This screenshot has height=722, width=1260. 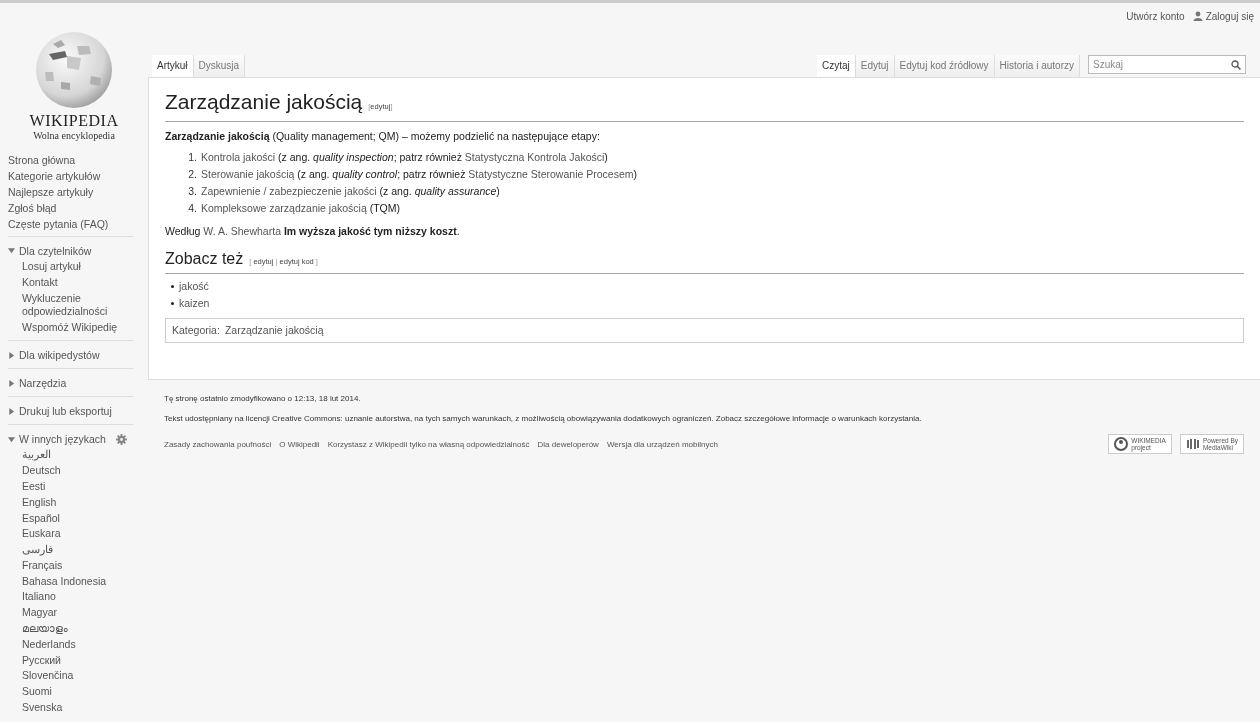 What do you see at coordinates (662, 444) in the screenshot?
I see `footer-link: Wersja dla urządzeń mobilnych` at bounding box center [662, 444].